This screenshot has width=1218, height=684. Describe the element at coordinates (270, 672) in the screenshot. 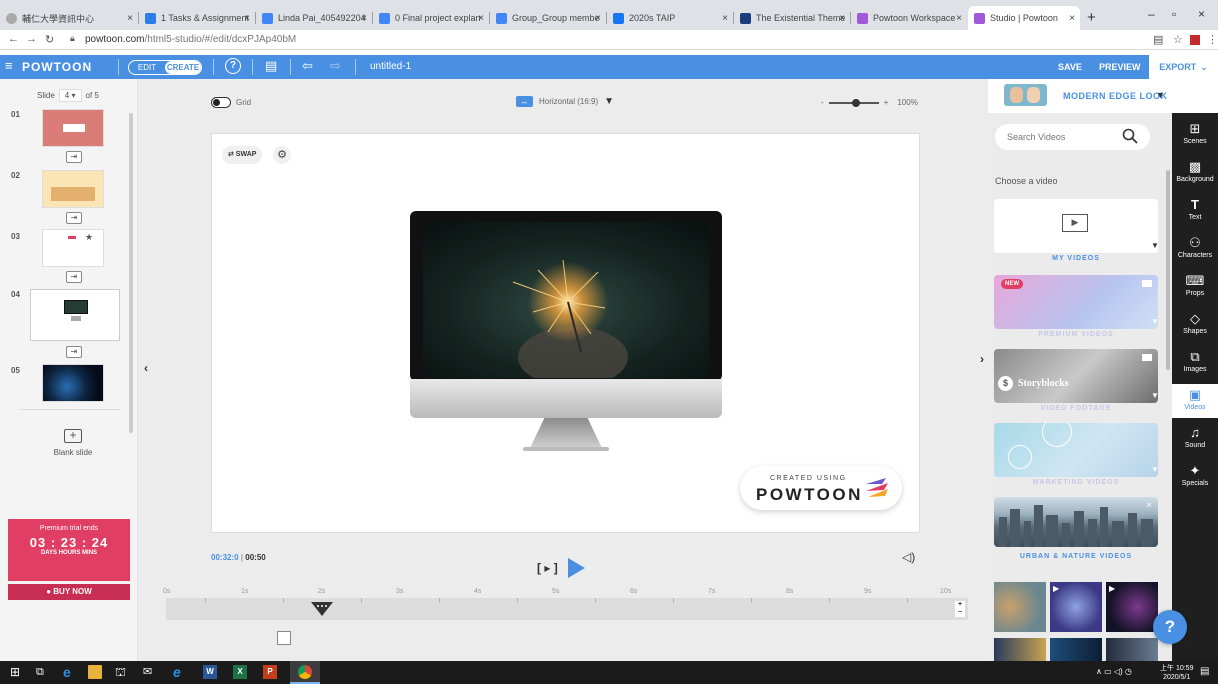

I see `powerpoint-icon: P` at that location.